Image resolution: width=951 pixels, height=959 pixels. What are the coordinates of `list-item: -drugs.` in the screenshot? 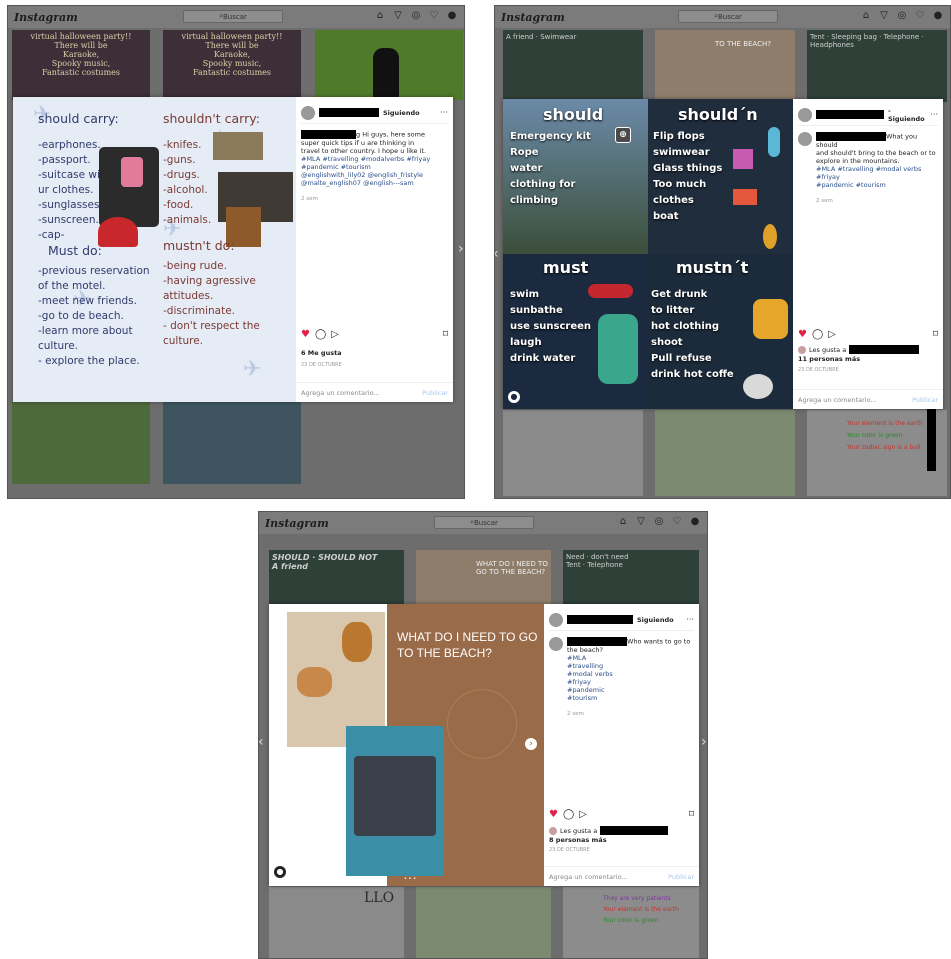 It's located at (181, 175).